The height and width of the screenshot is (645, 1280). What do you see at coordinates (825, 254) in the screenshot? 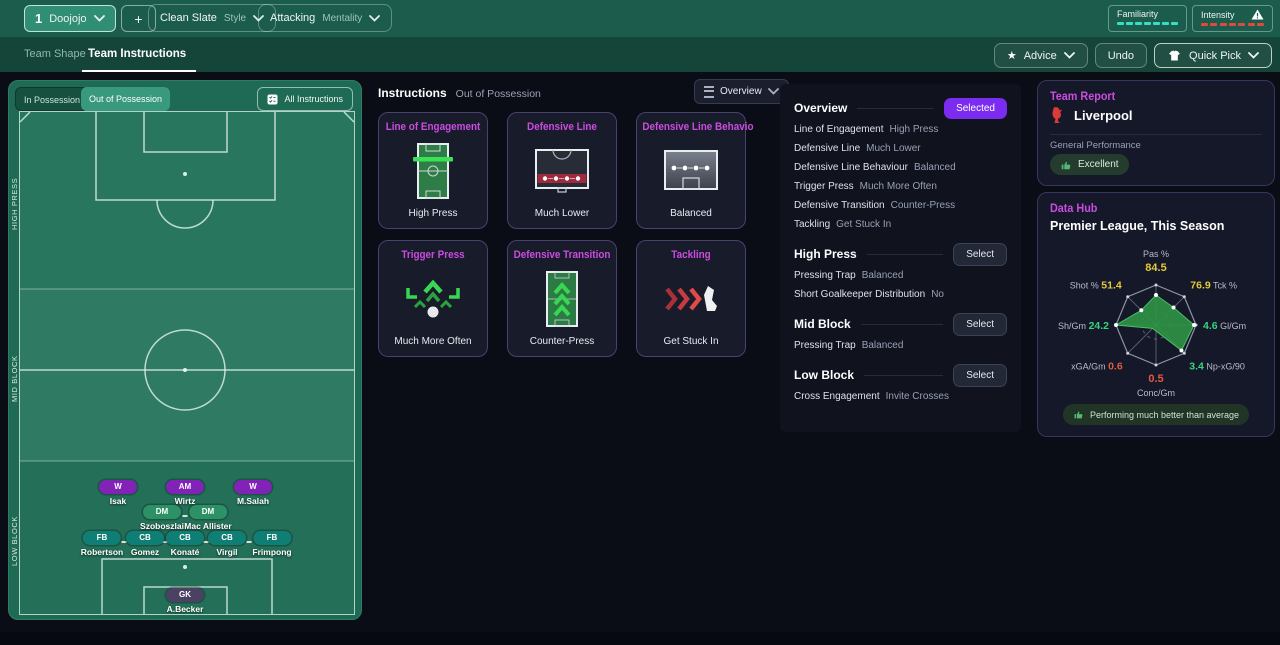
I see `section-title: High Press` at bounding box center [825, 254].